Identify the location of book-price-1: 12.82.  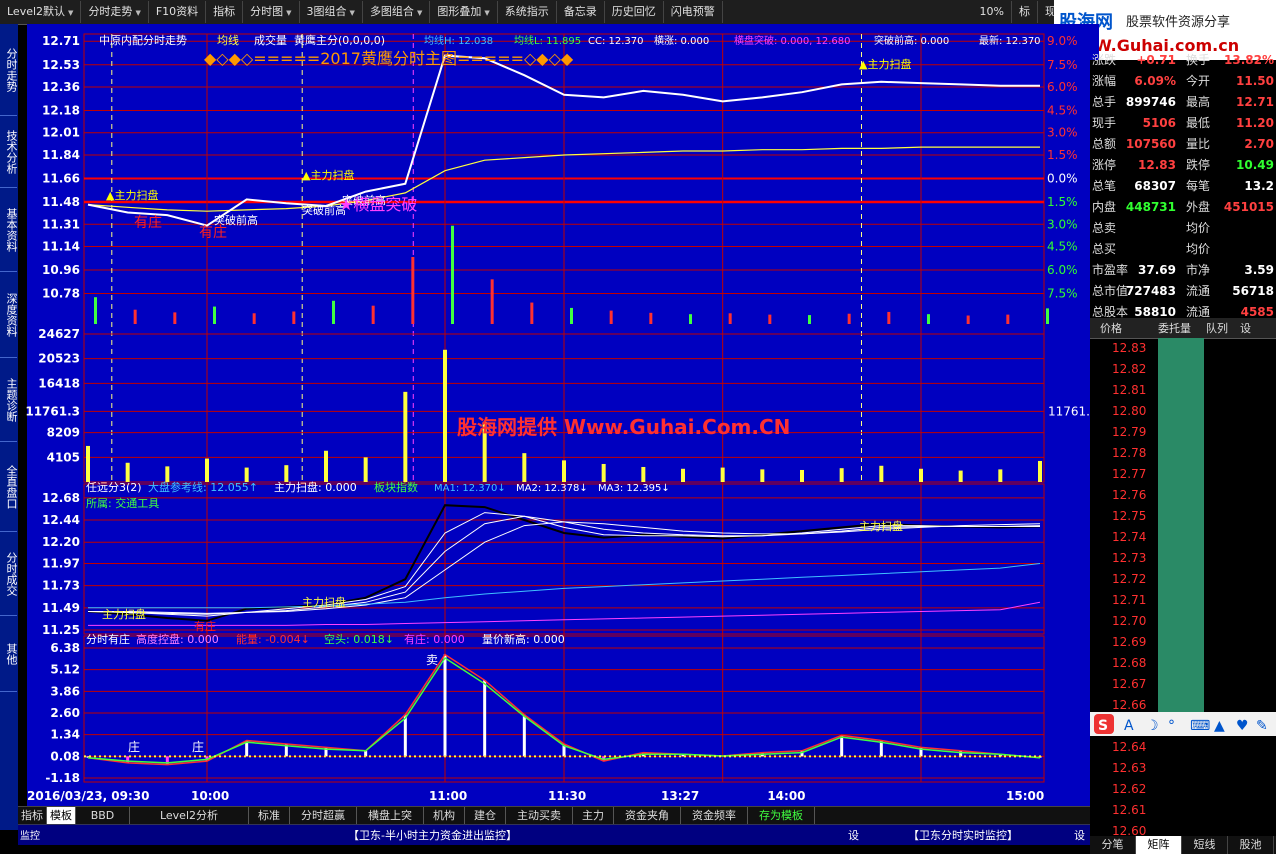
(1129, 369).